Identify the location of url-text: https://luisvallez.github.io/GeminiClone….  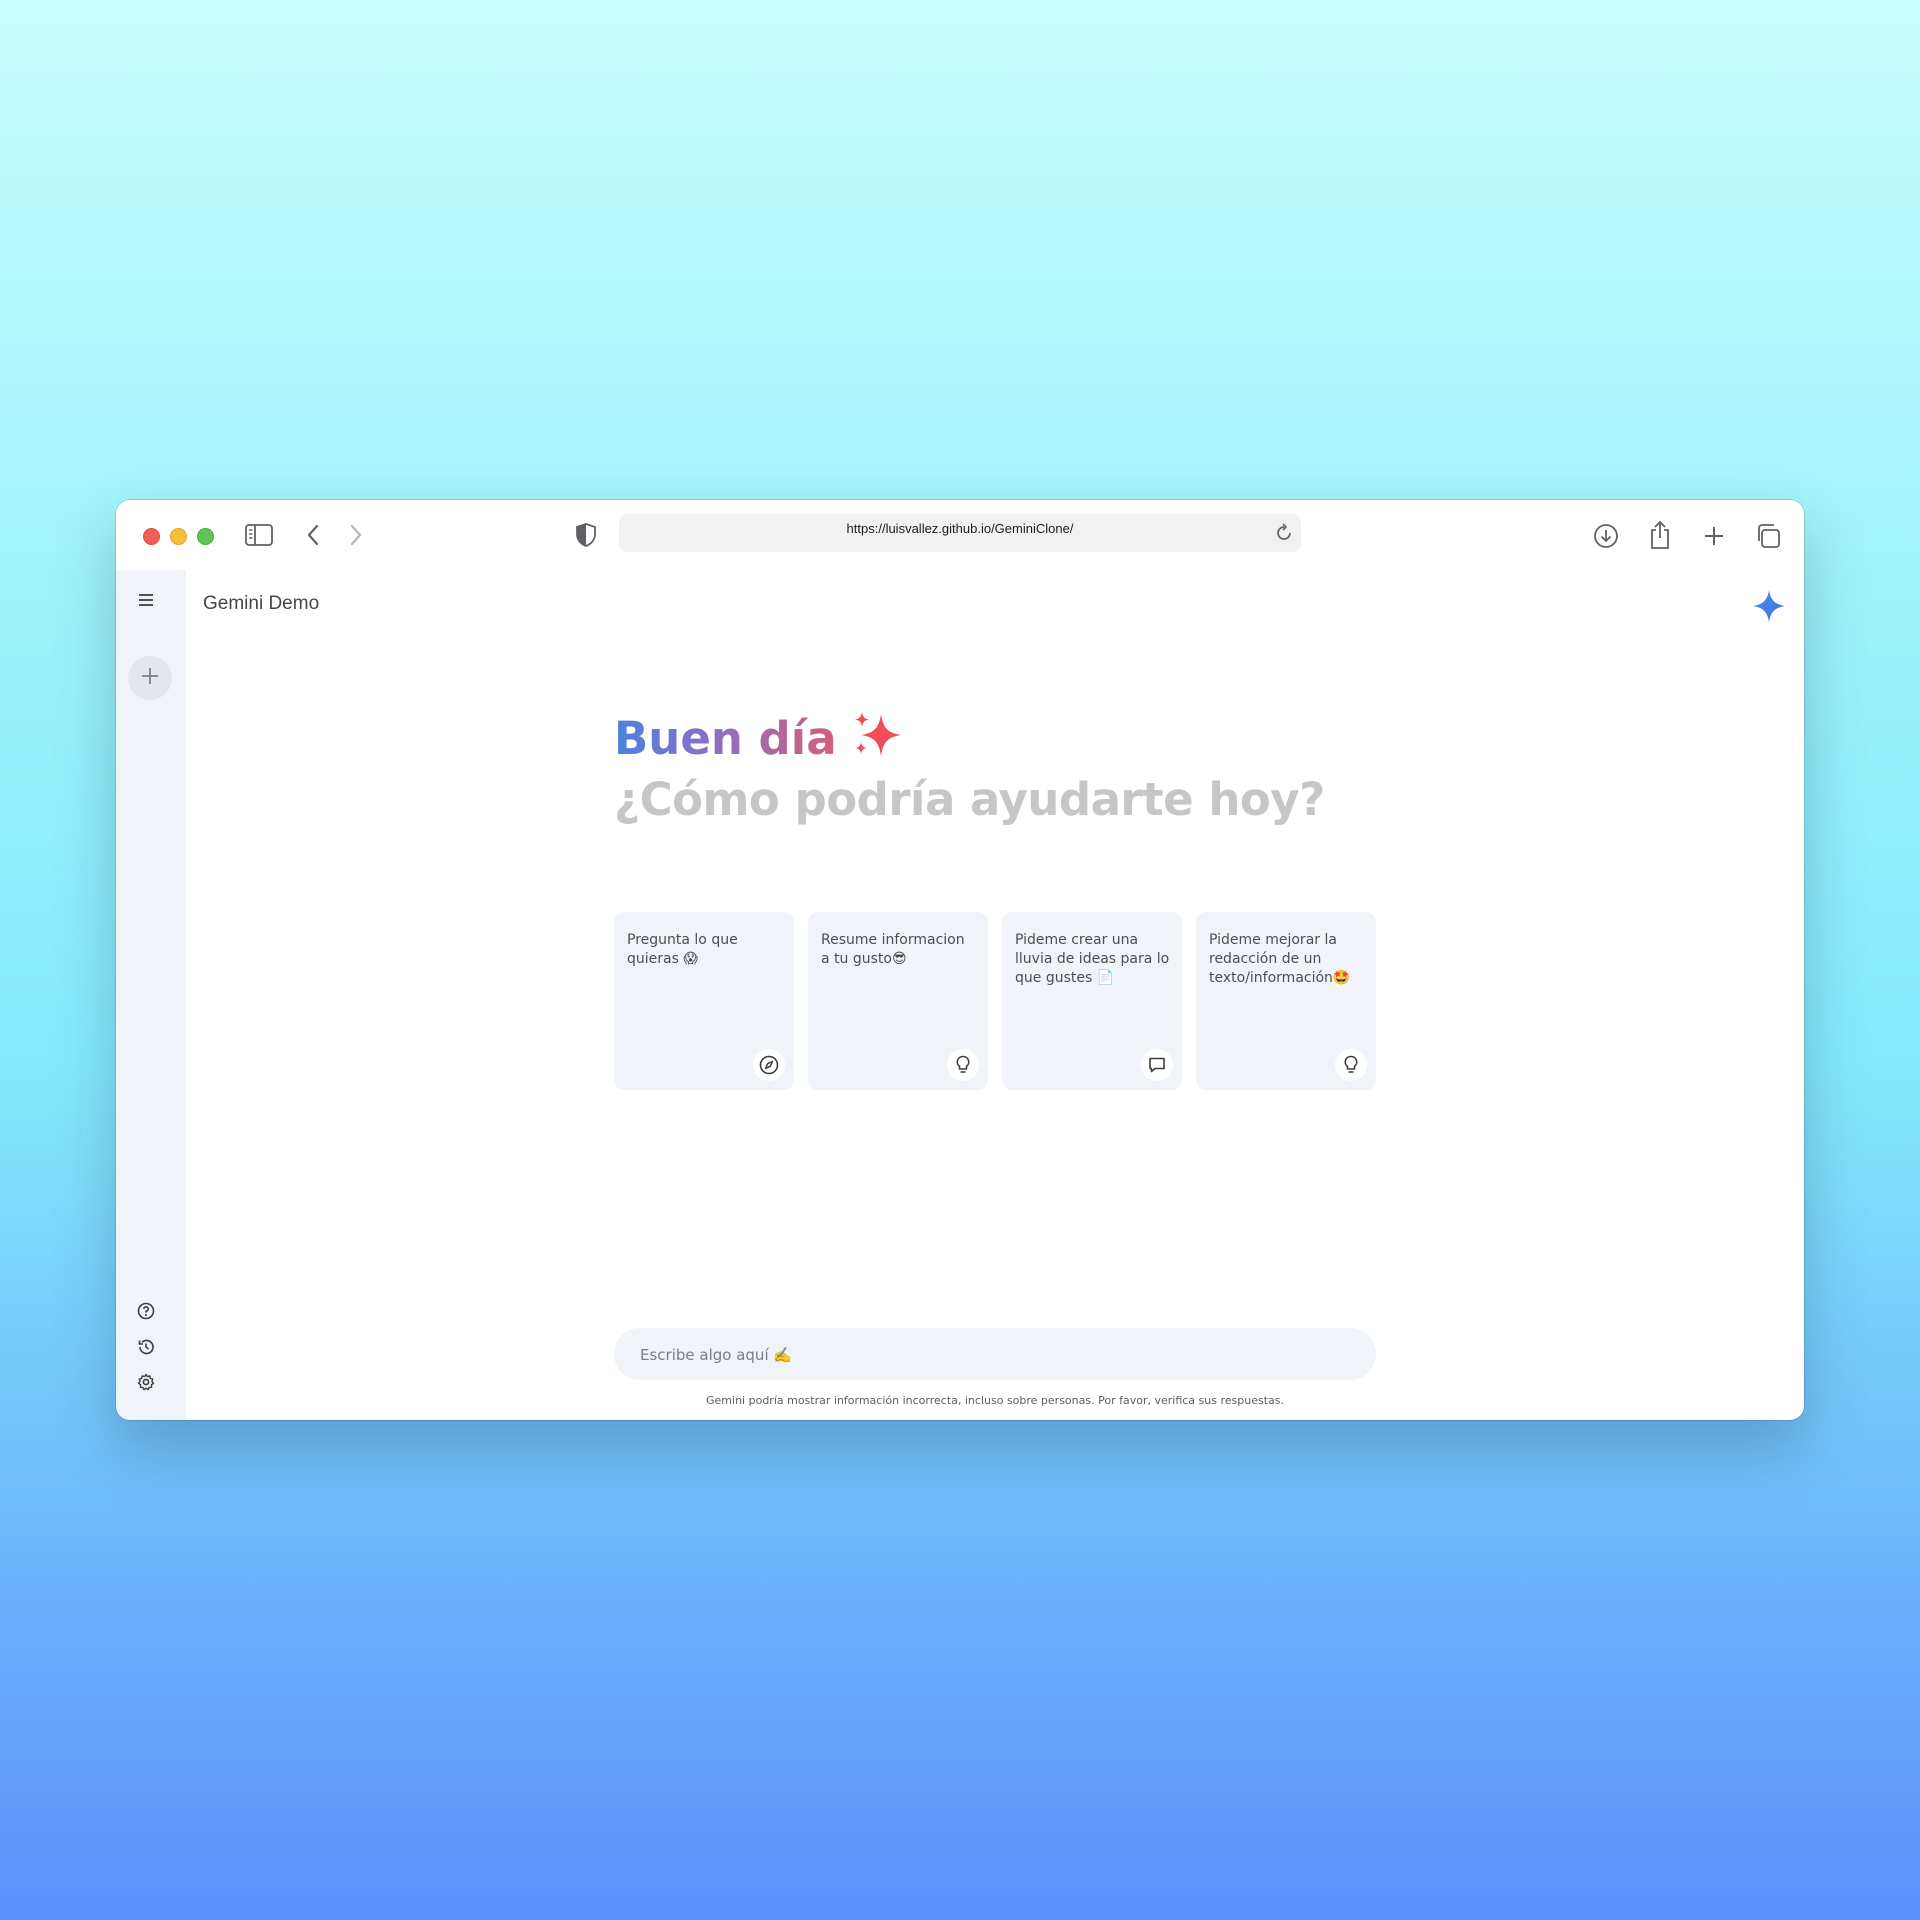
(960, 528).